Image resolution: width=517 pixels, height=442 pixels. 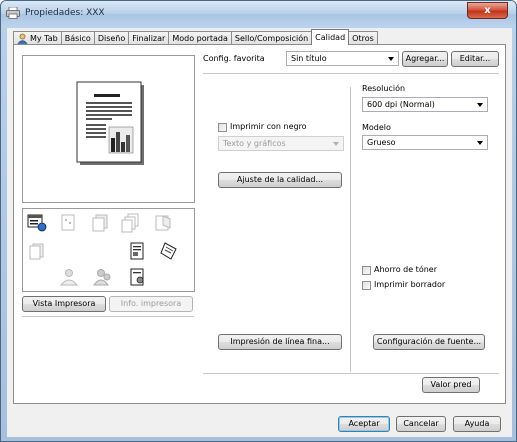 What do you see at coordinates (149, 38) in the screenshot?
I see `tab-finalizar: Finalizar` at bounding box center [149, 38].